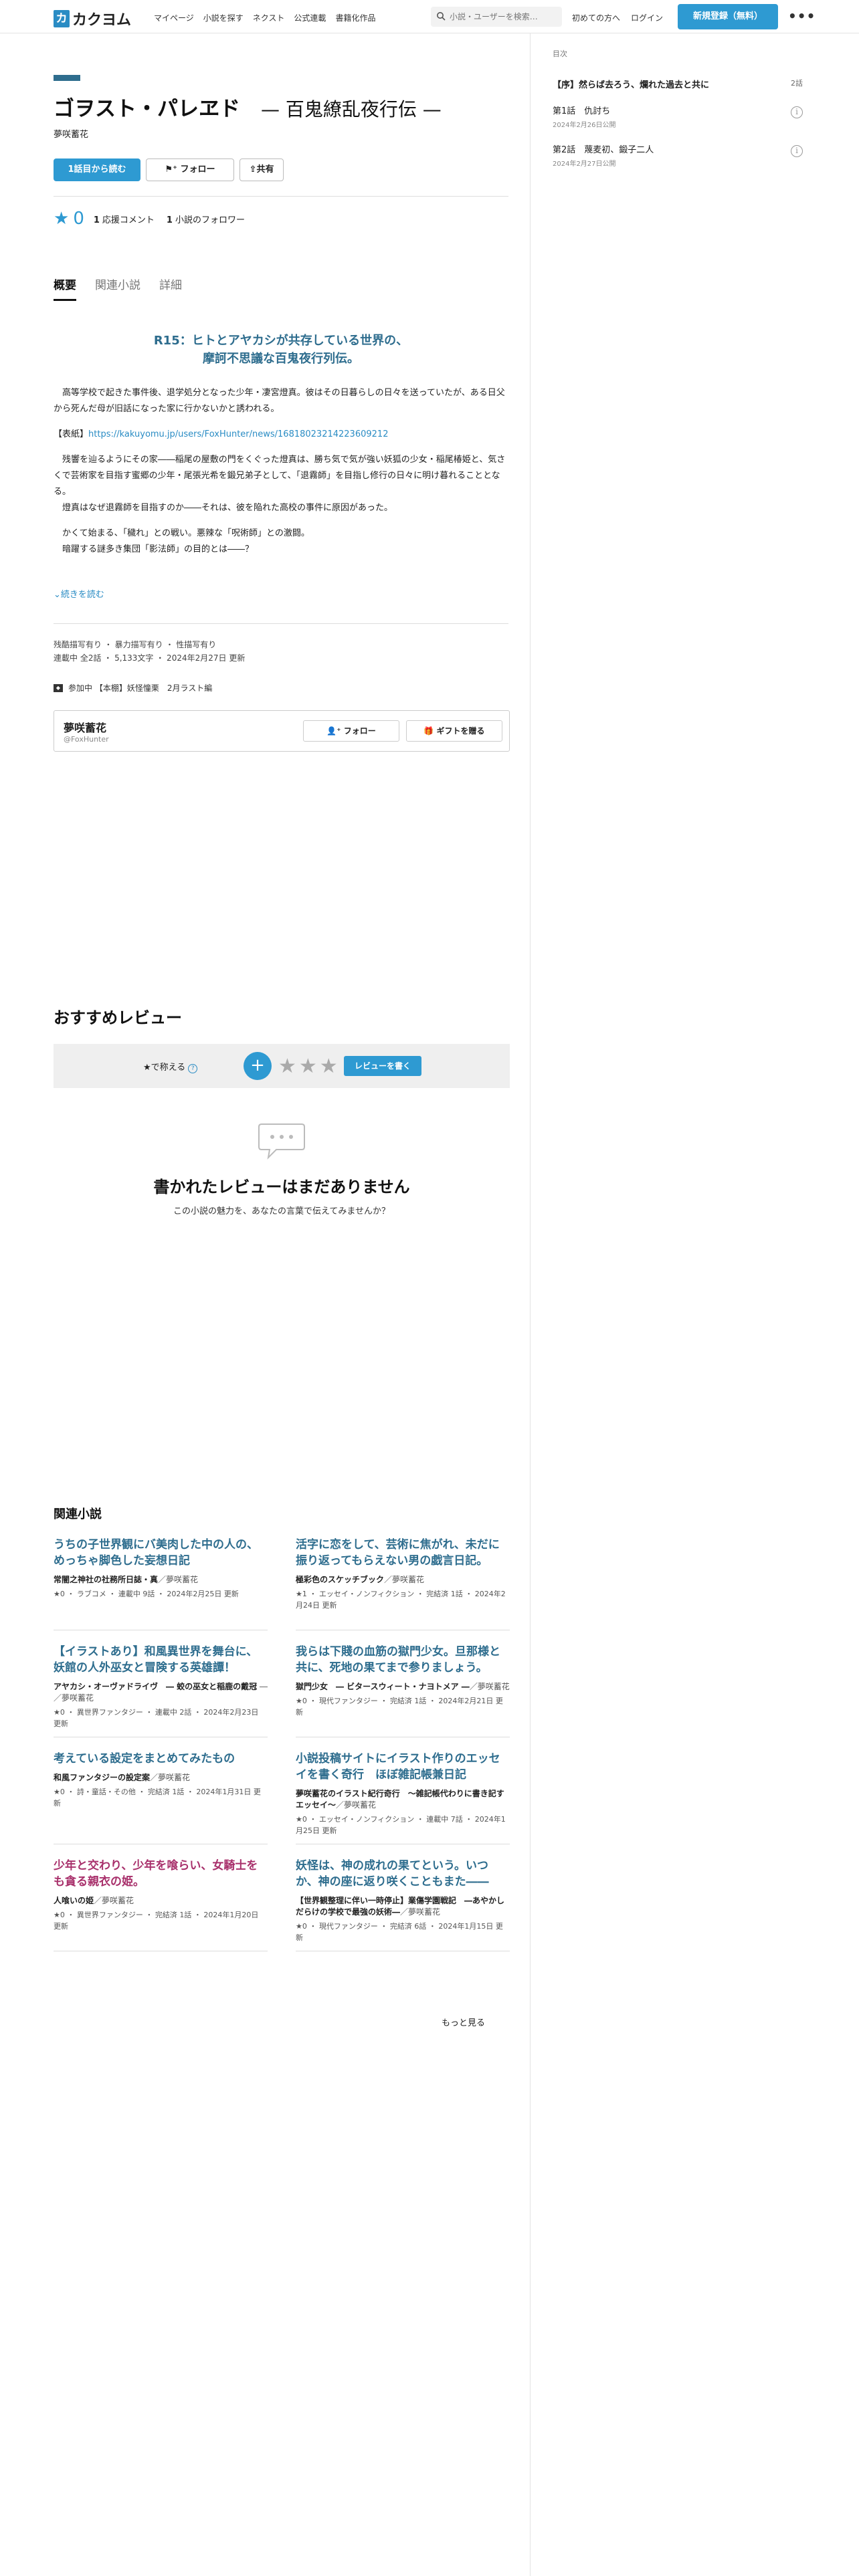 This screenshot has height=2576, width=859. Describe the element at coordinates (102, 1778) in the screenshot. I see `related-title-text: 和風ファンタジーの設定案` at that location.